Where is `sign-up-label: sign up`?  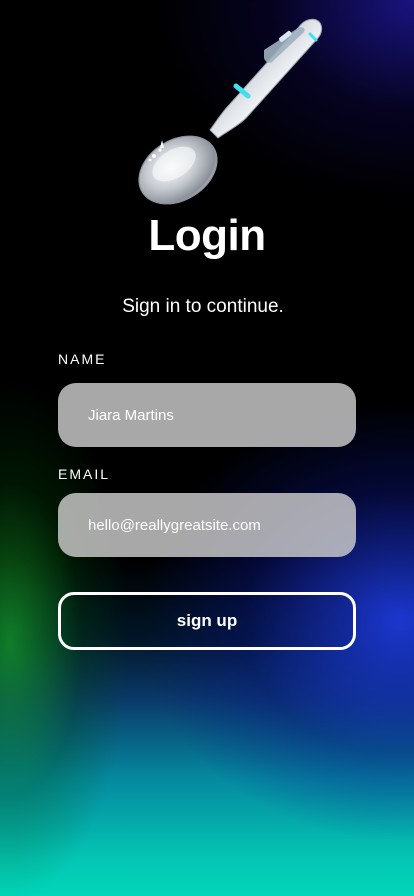
sign-up-label: sign up is located at coordinates (207, 620).